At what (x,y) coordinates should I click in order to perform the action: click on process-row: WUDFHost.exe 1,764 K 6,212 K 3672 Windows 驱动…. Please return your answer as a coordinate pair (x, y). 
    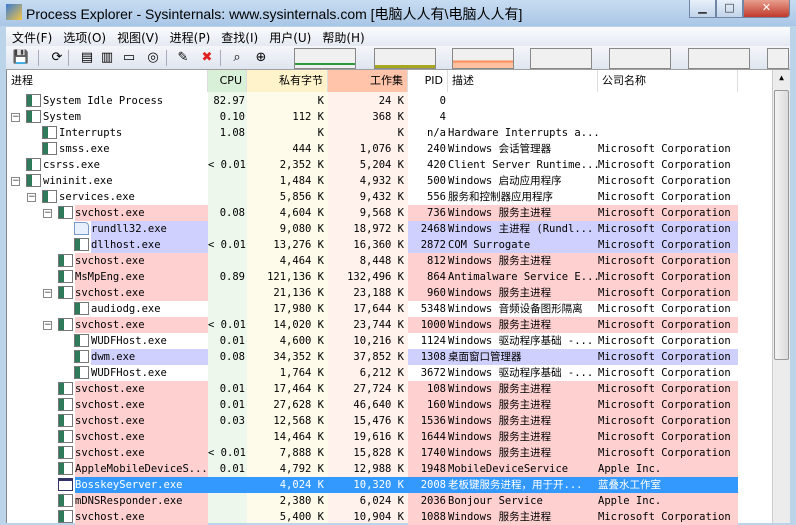
    Looking at the image, I should click on (390, 373).